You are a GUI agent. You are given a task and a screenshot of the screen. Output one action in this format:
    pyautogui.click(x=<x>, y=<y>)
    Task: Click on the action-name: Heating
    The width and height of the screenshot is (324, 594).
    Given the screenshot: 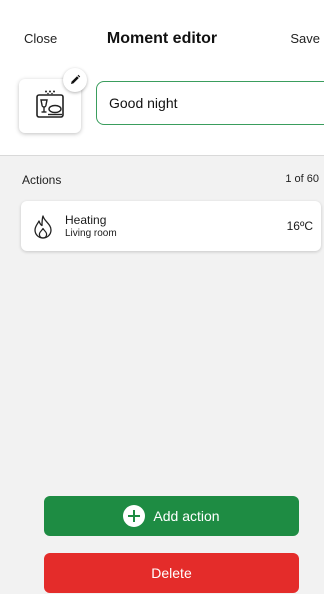 What is the action you would take?
    pyautogui.click(x=86, y=220)
    